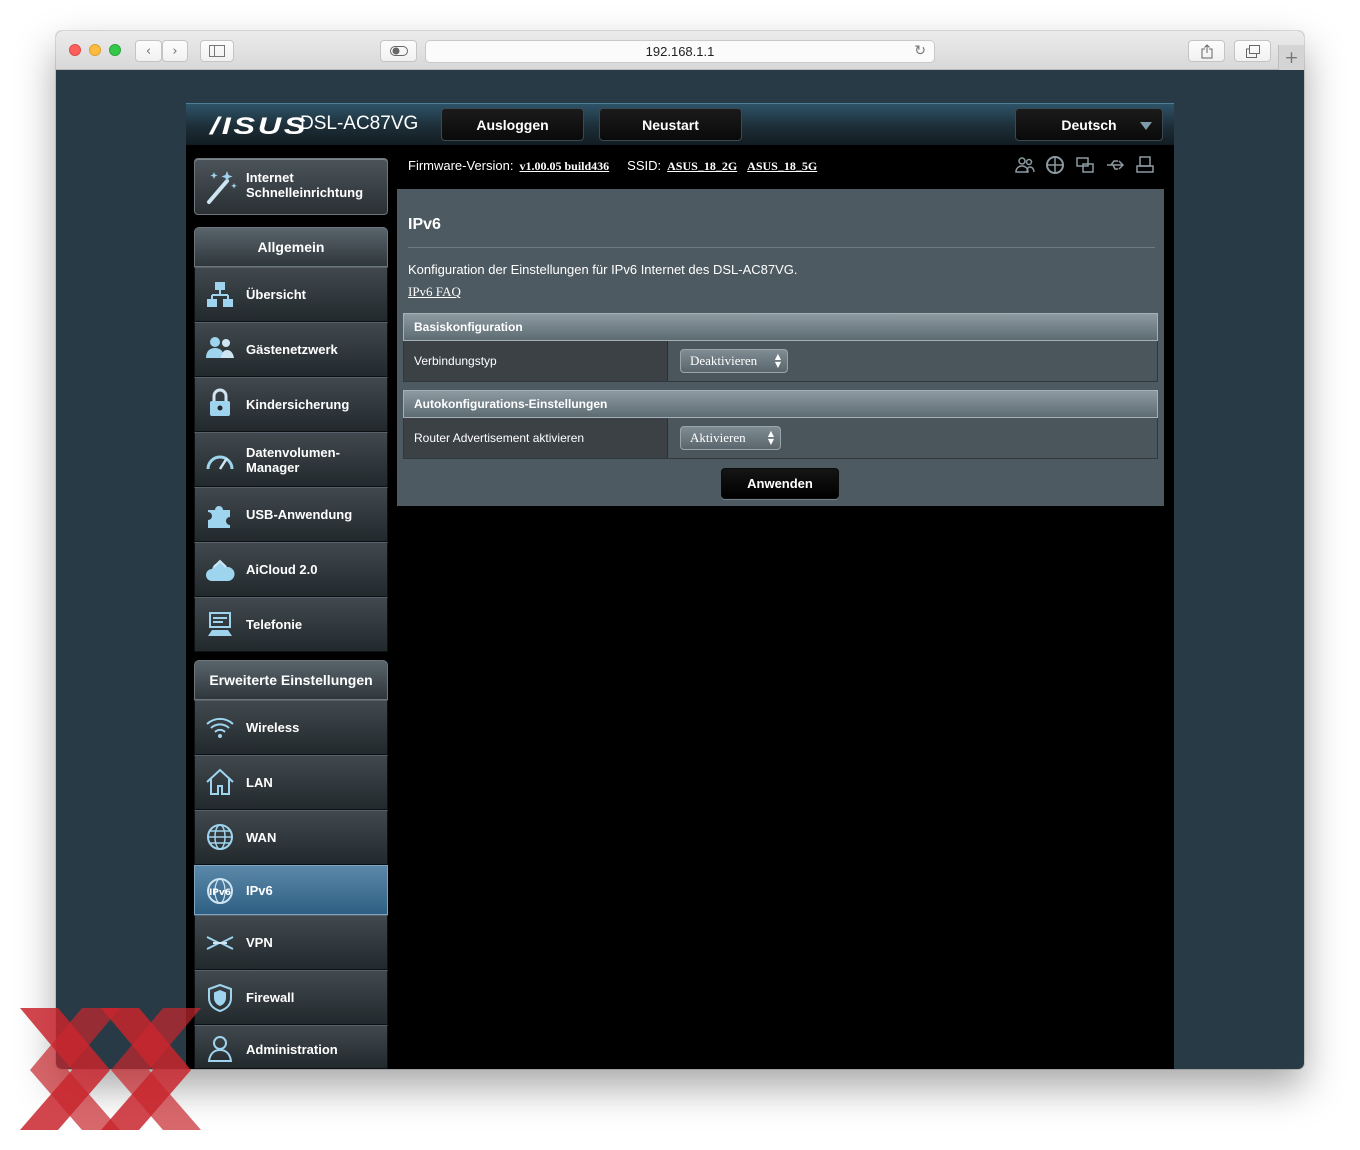  I want to click on connection-type-select: Deaktivieren ▲ ▼, so click(734, 361).